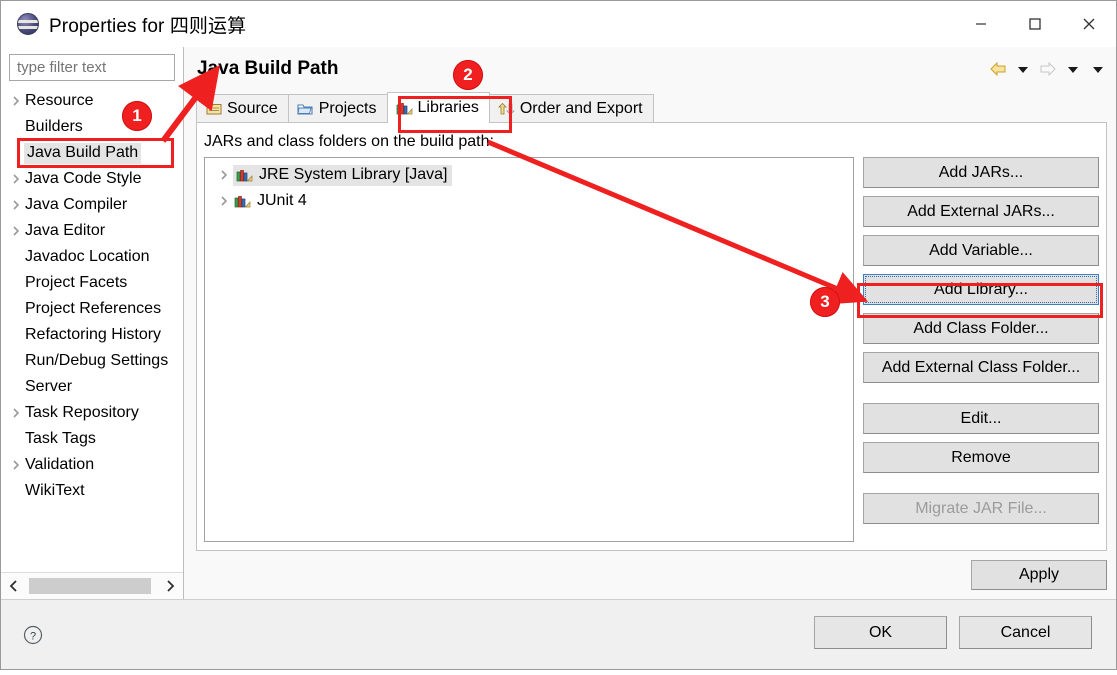 This screenshot has height=675, width=1117. What do you see at coordinates (282, 200) in the screenshot?
I see `library-item-label: JUnit 4` at bounding box center [282, 200].